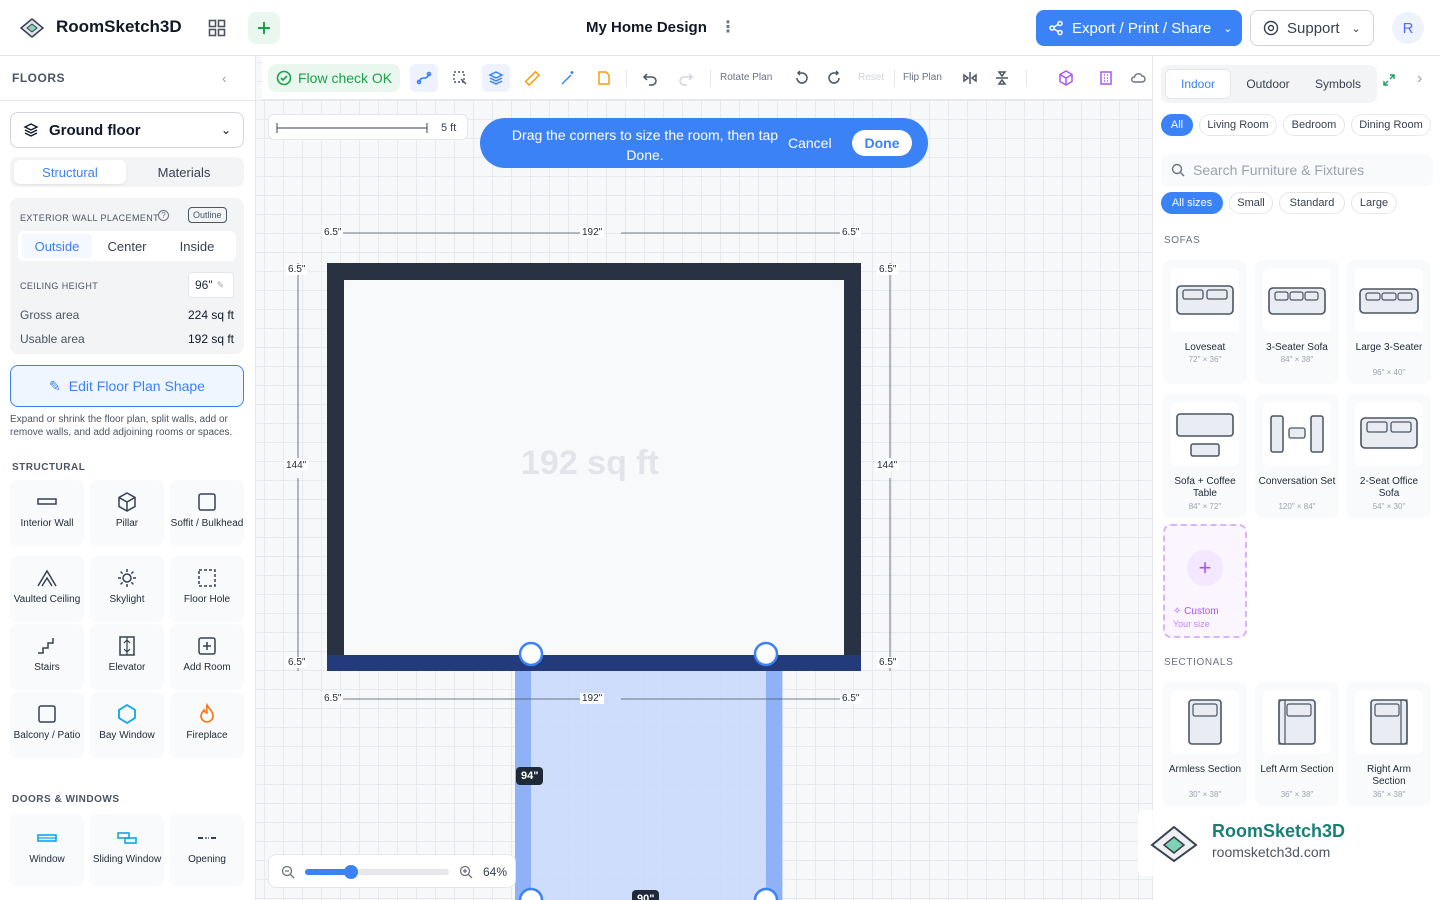  I want to click on door-window-tile-sliding-window: Sliding Window, so click(127, 850).